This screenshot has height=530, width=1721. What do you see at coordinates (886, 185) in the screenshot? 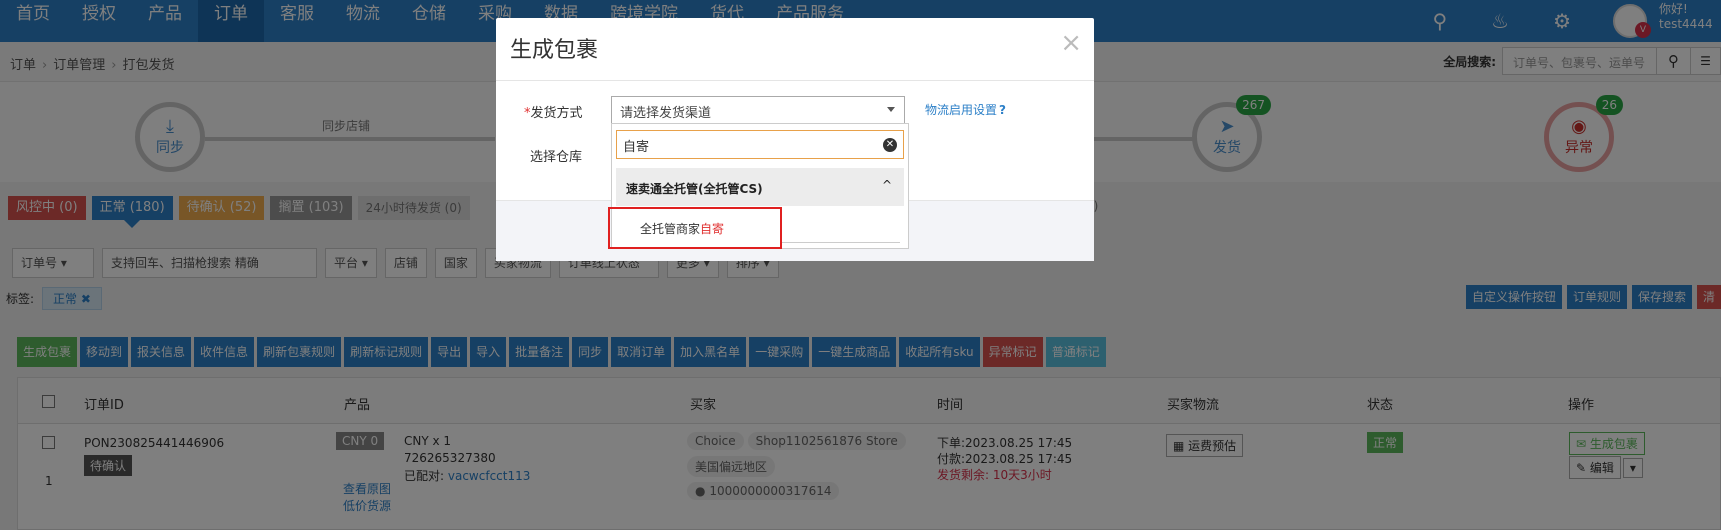
I see `chevron-up-icon: ^` at bounding box center [886, 185].